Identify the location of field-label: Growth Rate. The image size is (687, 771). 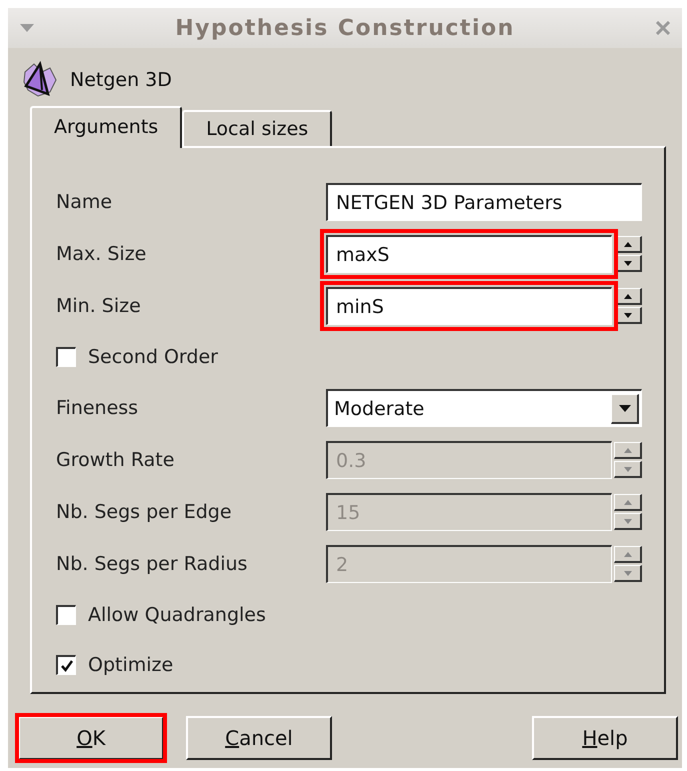
(115, 460).